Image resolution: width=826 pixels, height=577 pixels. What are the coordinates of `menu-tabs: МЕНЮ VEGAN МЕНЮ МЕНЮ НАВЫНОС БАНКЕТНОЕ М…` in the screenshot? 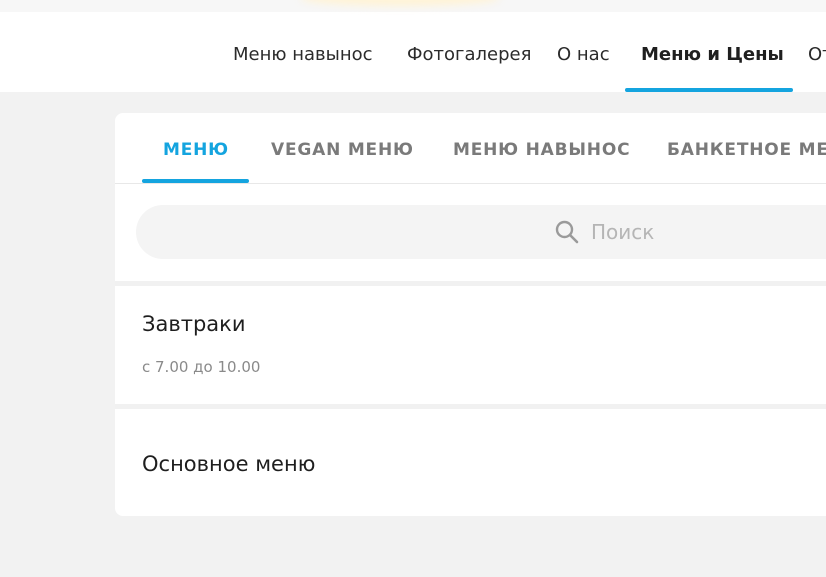 It's located at (470, 148).